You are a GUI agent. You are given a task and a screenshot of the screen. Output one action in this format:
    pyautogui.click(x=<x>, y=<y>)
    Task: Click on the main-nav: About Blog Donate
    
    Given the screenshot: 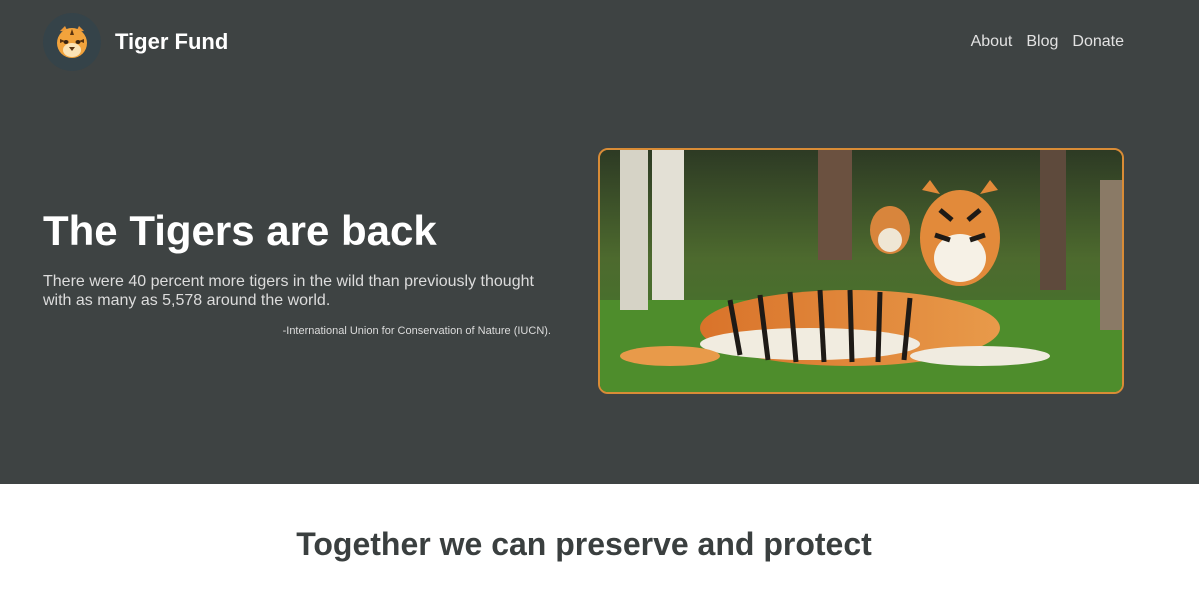 What is the action you would take?
    pyautogui.click(x=1047, y=42)
    